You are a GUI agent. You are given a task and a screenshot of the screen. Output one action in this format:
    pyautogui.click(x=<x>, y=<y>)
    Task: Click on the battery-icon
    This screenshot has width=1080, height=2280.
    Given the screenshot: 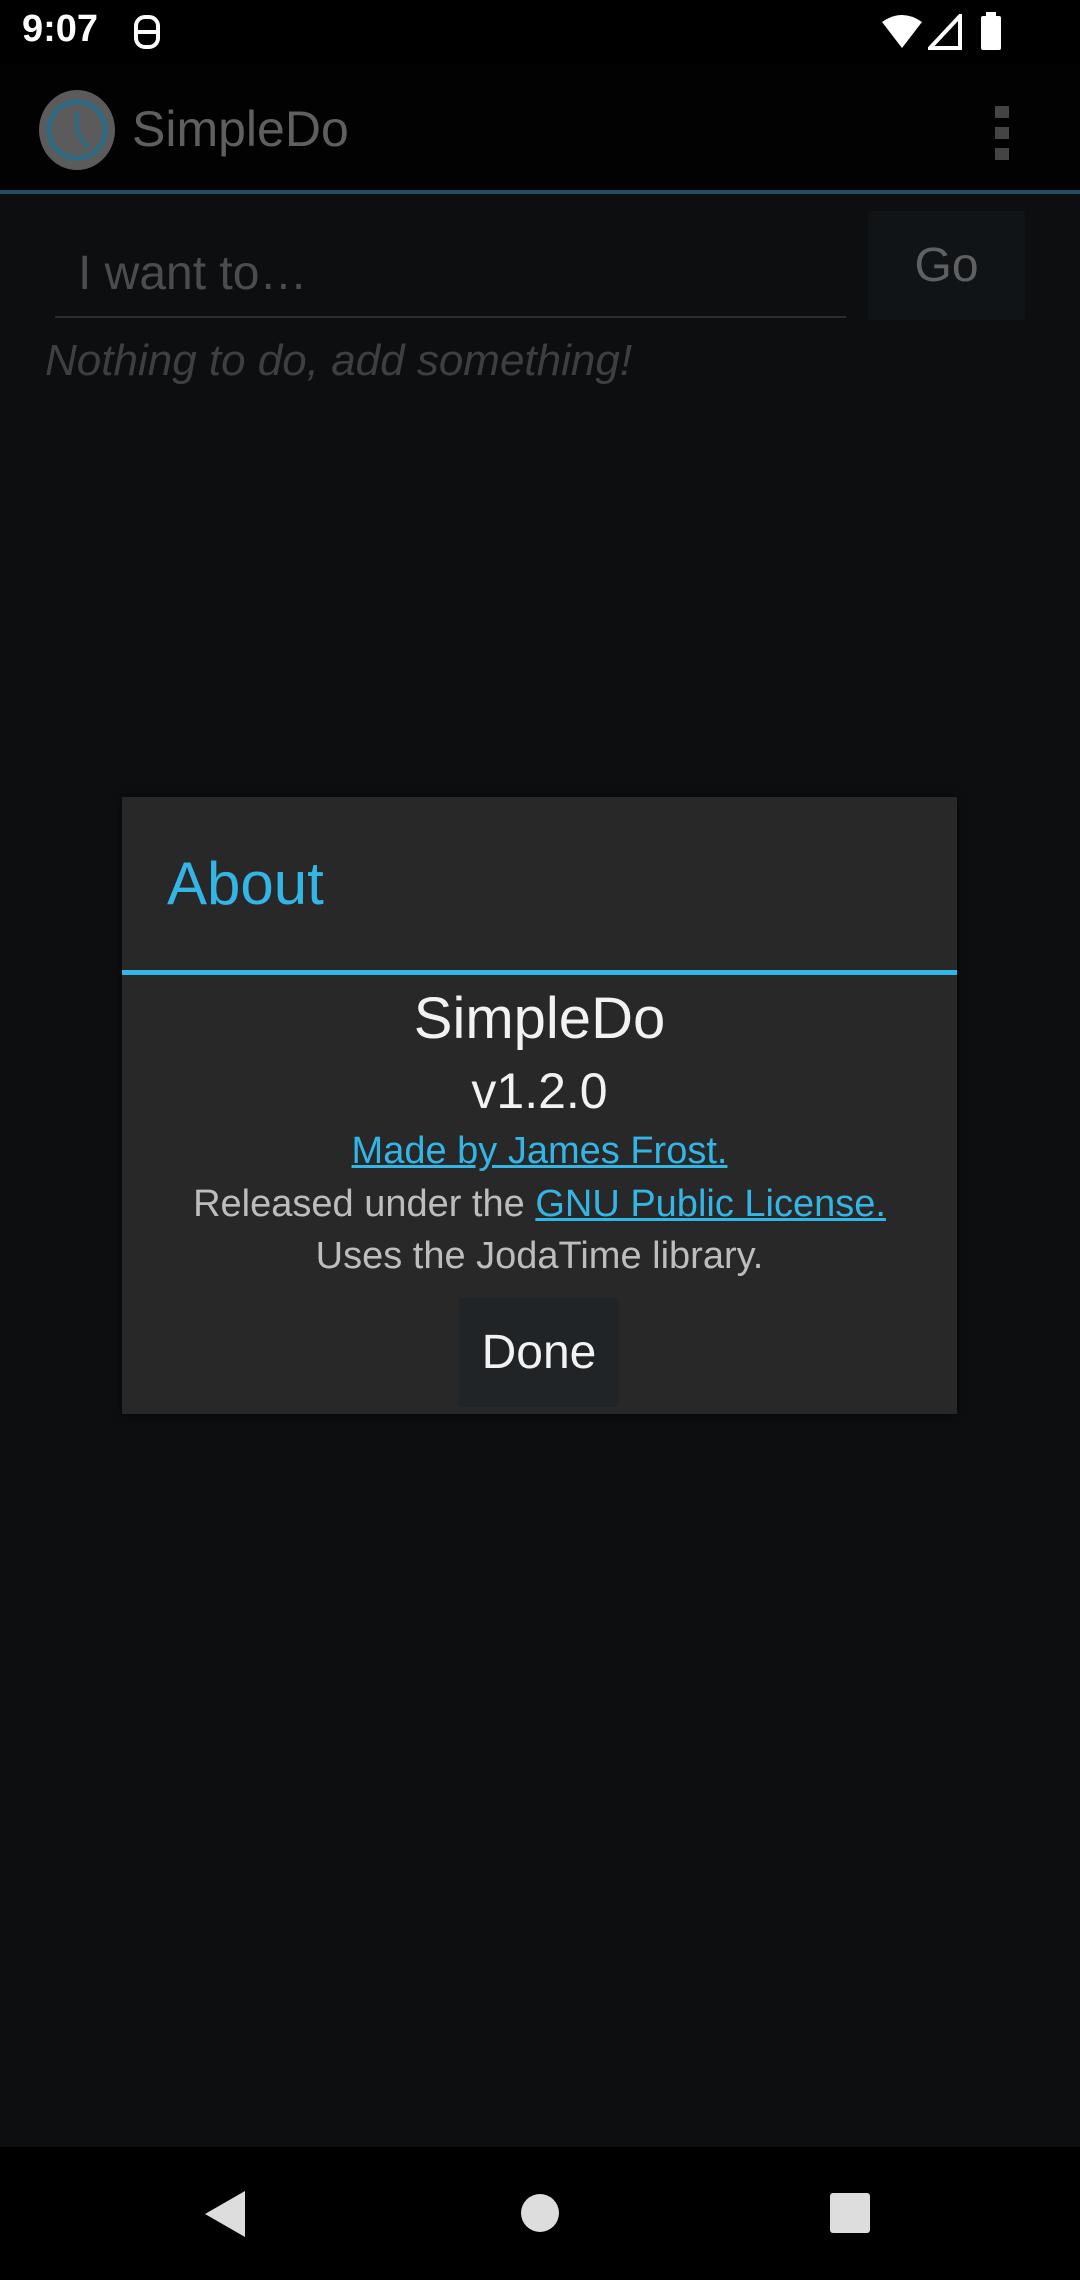 What is the action you would take?
    pyautogui.click(x=991, y=31)
    